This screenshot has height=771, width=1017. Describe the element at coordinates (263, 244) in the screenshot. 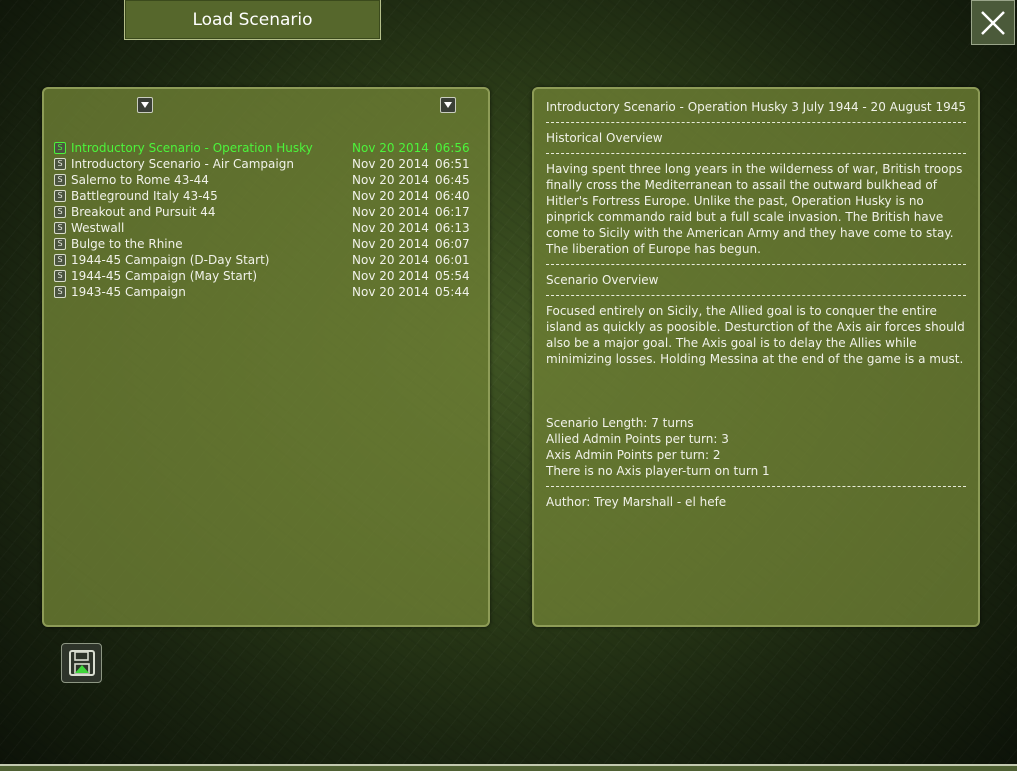

I see `scenario-row: S Bulge to the Rhine Nov 20 2014 06:07` at that location.